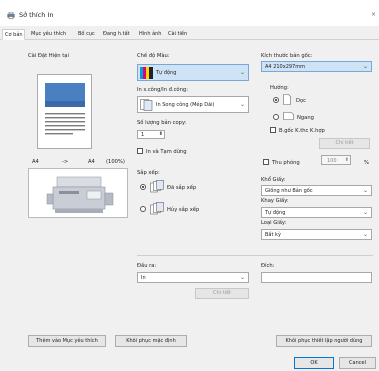 The height and width of the screenshot is (371, 379). What do you see at coordinates (286, 163) in the screenshot?
I see `zoom-label: Thu phóng` at bounding box center [286, 163].